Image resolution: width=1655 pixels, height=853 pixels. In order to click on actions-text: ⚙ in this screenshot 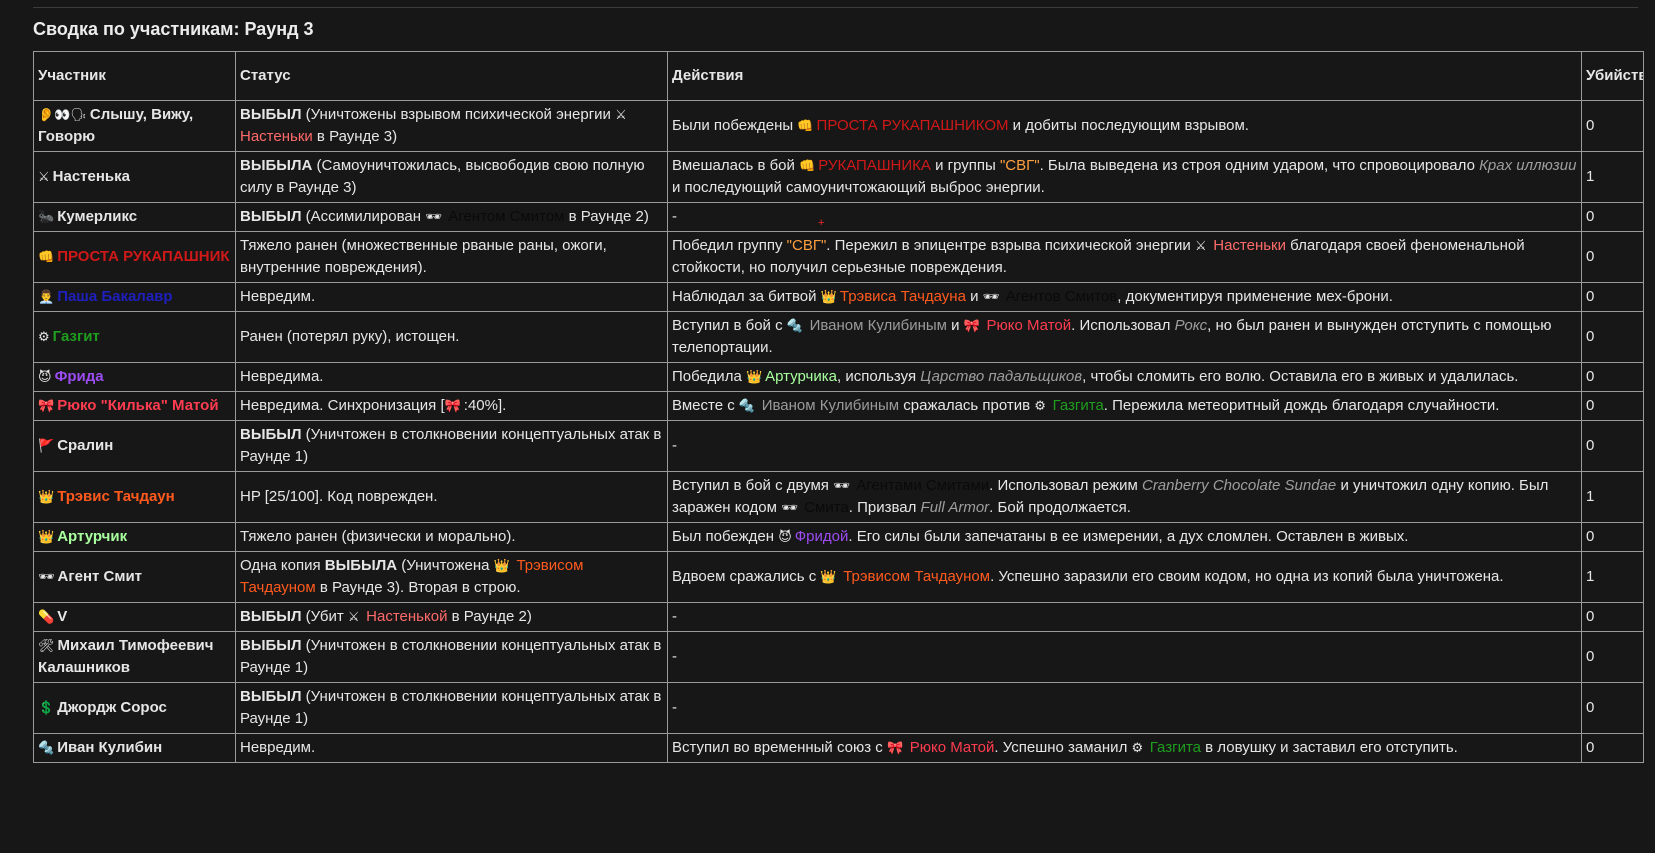, I will do `click(1042, 405)`.